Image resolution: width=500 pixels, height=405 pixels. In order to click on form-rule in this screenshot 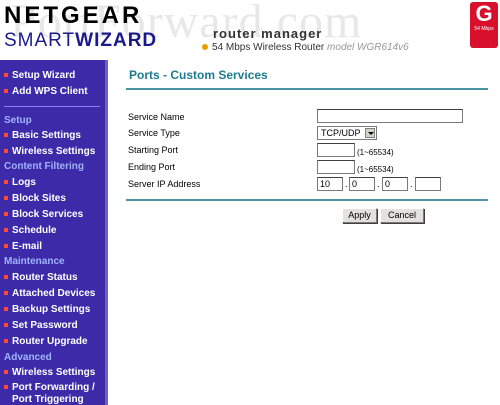, I will do `click(307, 200)`.